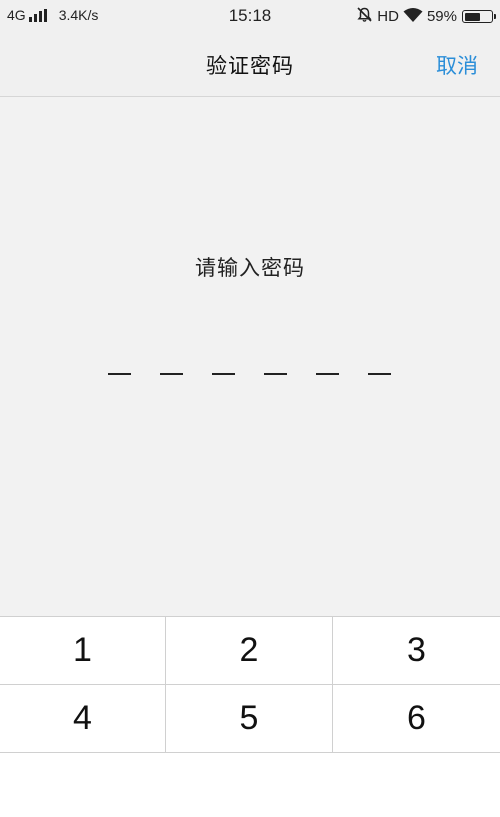 The height and width of the screenshot is (817, 500). What do you see at coordinates (424, 16) in the screenshot?
I see `status-right: HD 59%` at bounding box center [424, 16].